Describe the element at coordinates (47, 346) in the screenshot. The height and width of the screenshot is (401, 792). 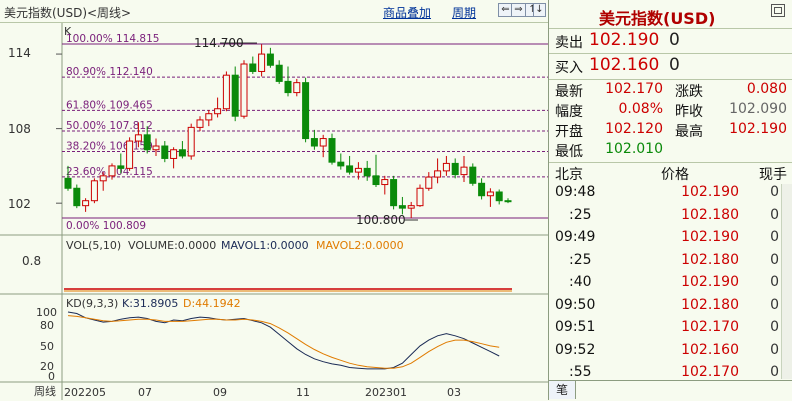
I see `kd-tick: 50` at that location.